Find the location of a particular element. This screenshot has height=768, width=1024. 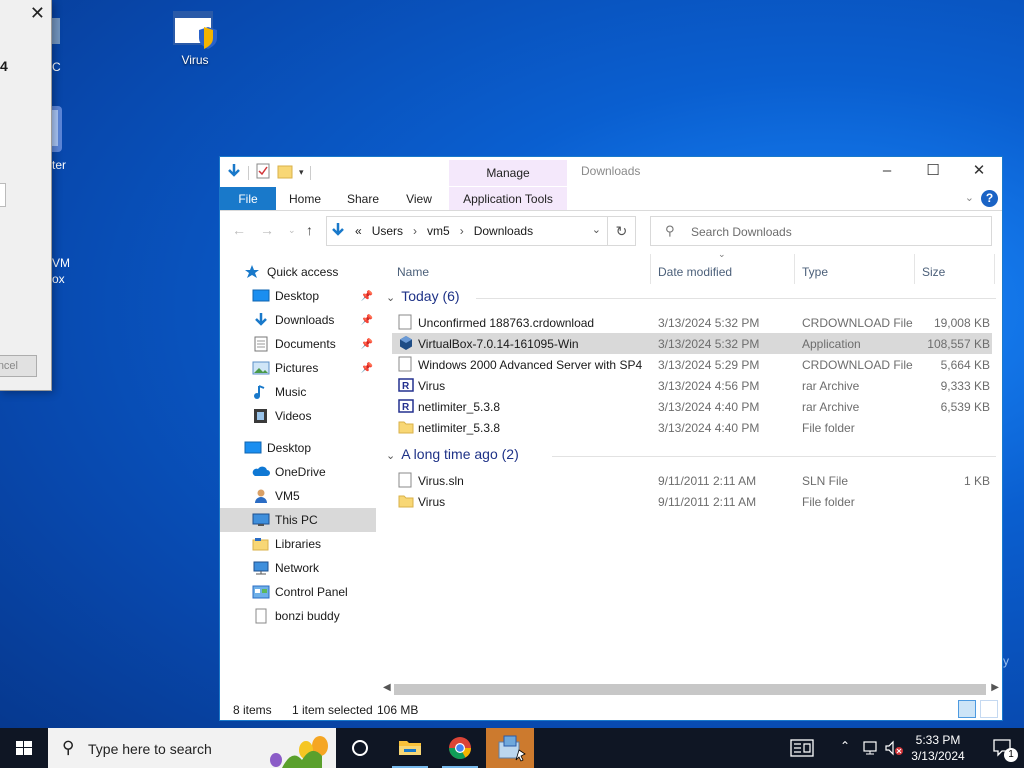

horizontal-scrollbar: ◀ ▶ is located at coordinates (691, 689).